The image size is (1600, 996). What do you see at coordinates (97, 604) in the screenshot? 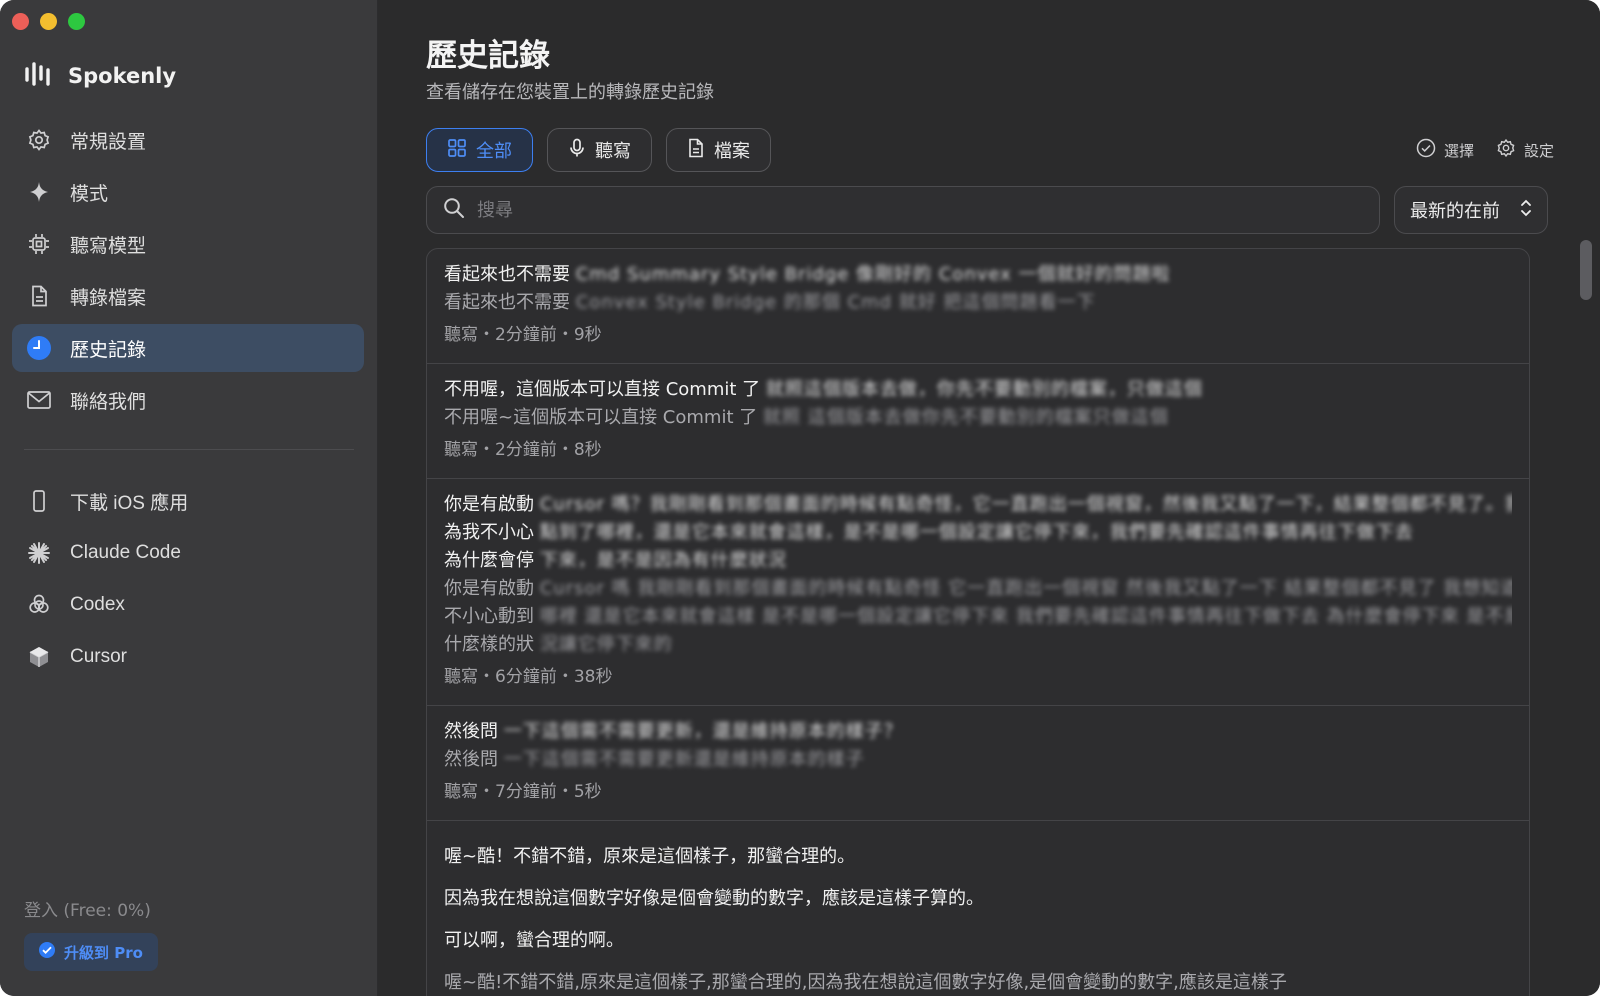
I see `sidebar-item-label: Codex` at bounding box center [97, 604].